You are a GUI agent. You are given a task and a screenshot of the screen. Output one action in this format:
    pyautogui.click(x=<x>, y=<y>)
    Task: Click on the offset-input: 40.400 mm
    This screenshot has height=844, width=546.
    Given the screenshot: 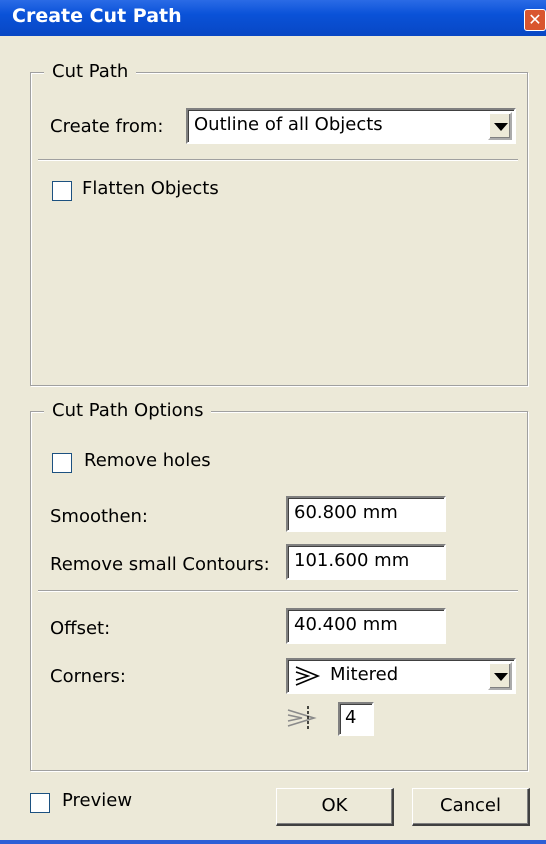 What is the action you would take?
    pyautogui.click(x=366, y=626)
    